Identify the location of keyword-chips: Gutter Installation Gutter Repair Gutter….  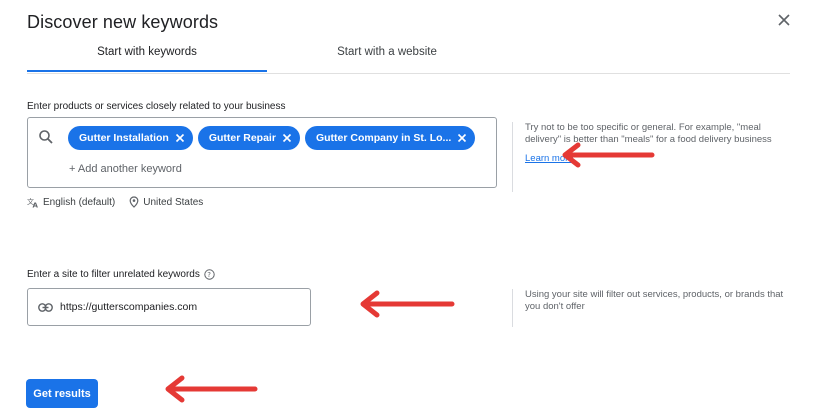
(272, 138).